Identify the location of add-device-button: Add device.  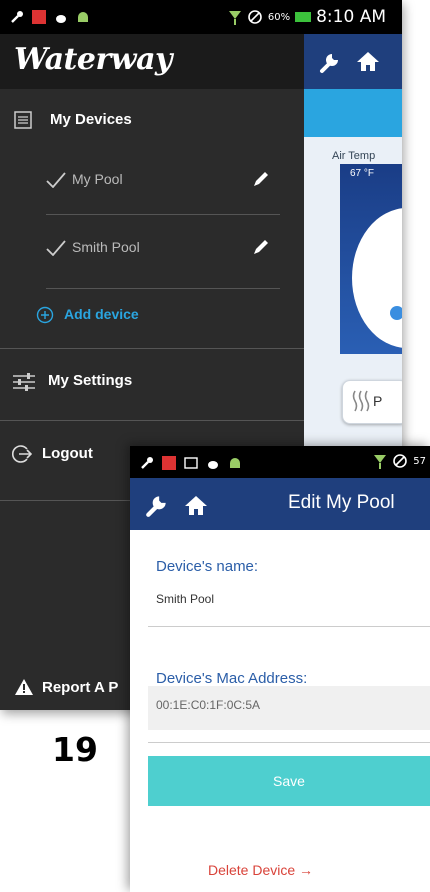
(152, 318).